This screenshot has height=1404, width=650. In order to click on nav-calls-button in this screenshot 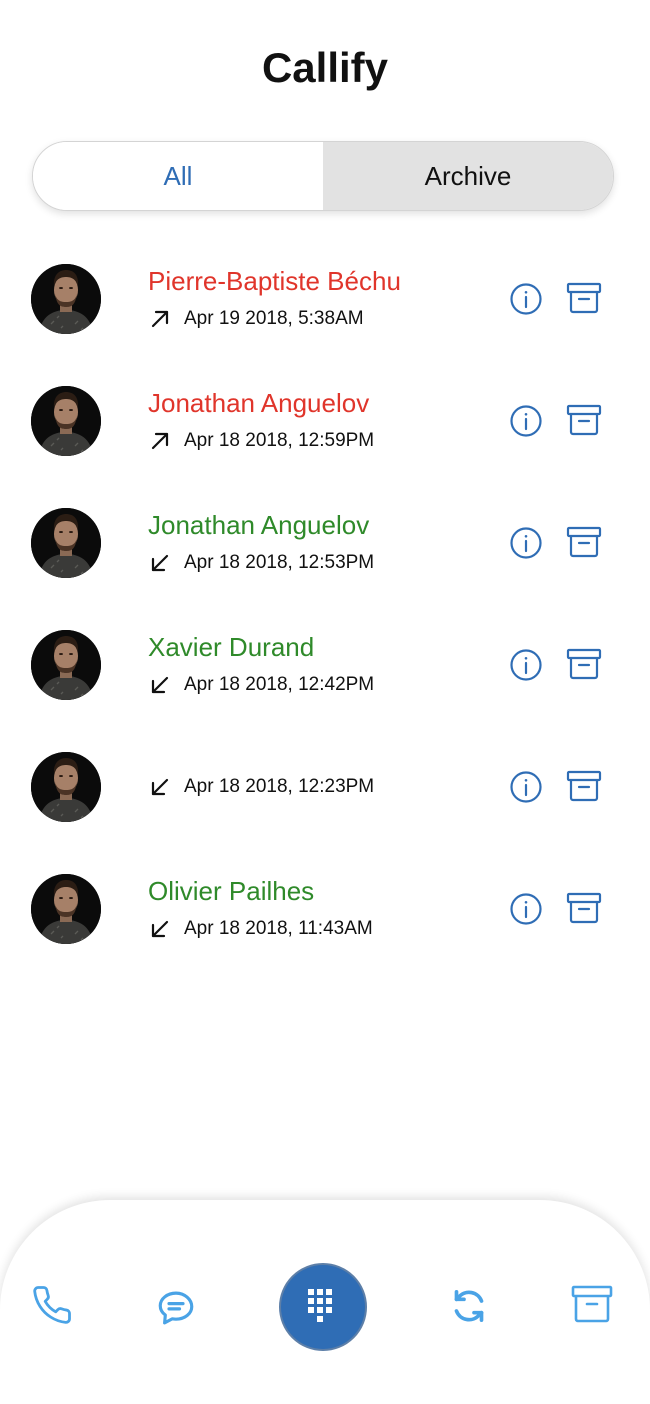, I will do `click(52, 1305)`.